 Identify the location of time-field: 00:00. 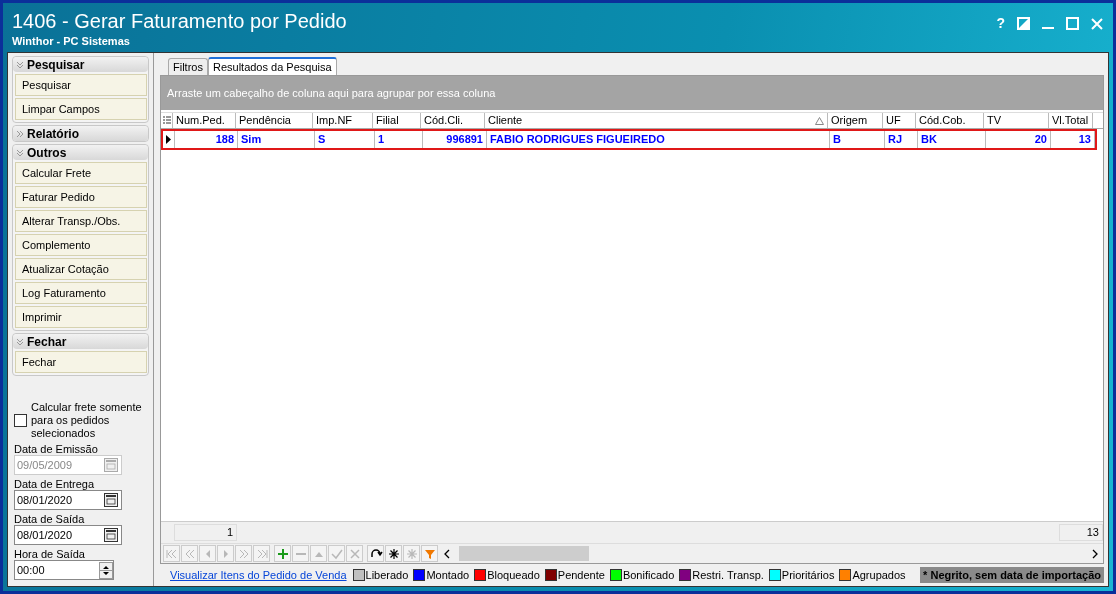
(64, 570).